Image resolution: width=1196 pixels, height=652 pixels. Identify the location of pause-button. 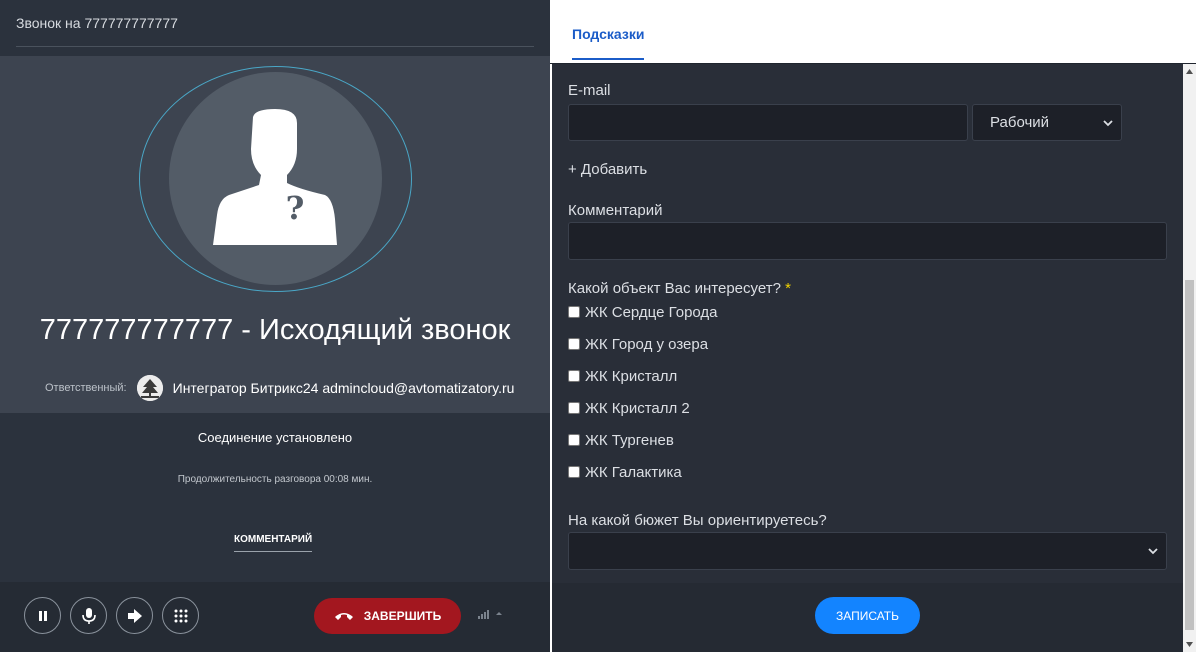
(42, 615).